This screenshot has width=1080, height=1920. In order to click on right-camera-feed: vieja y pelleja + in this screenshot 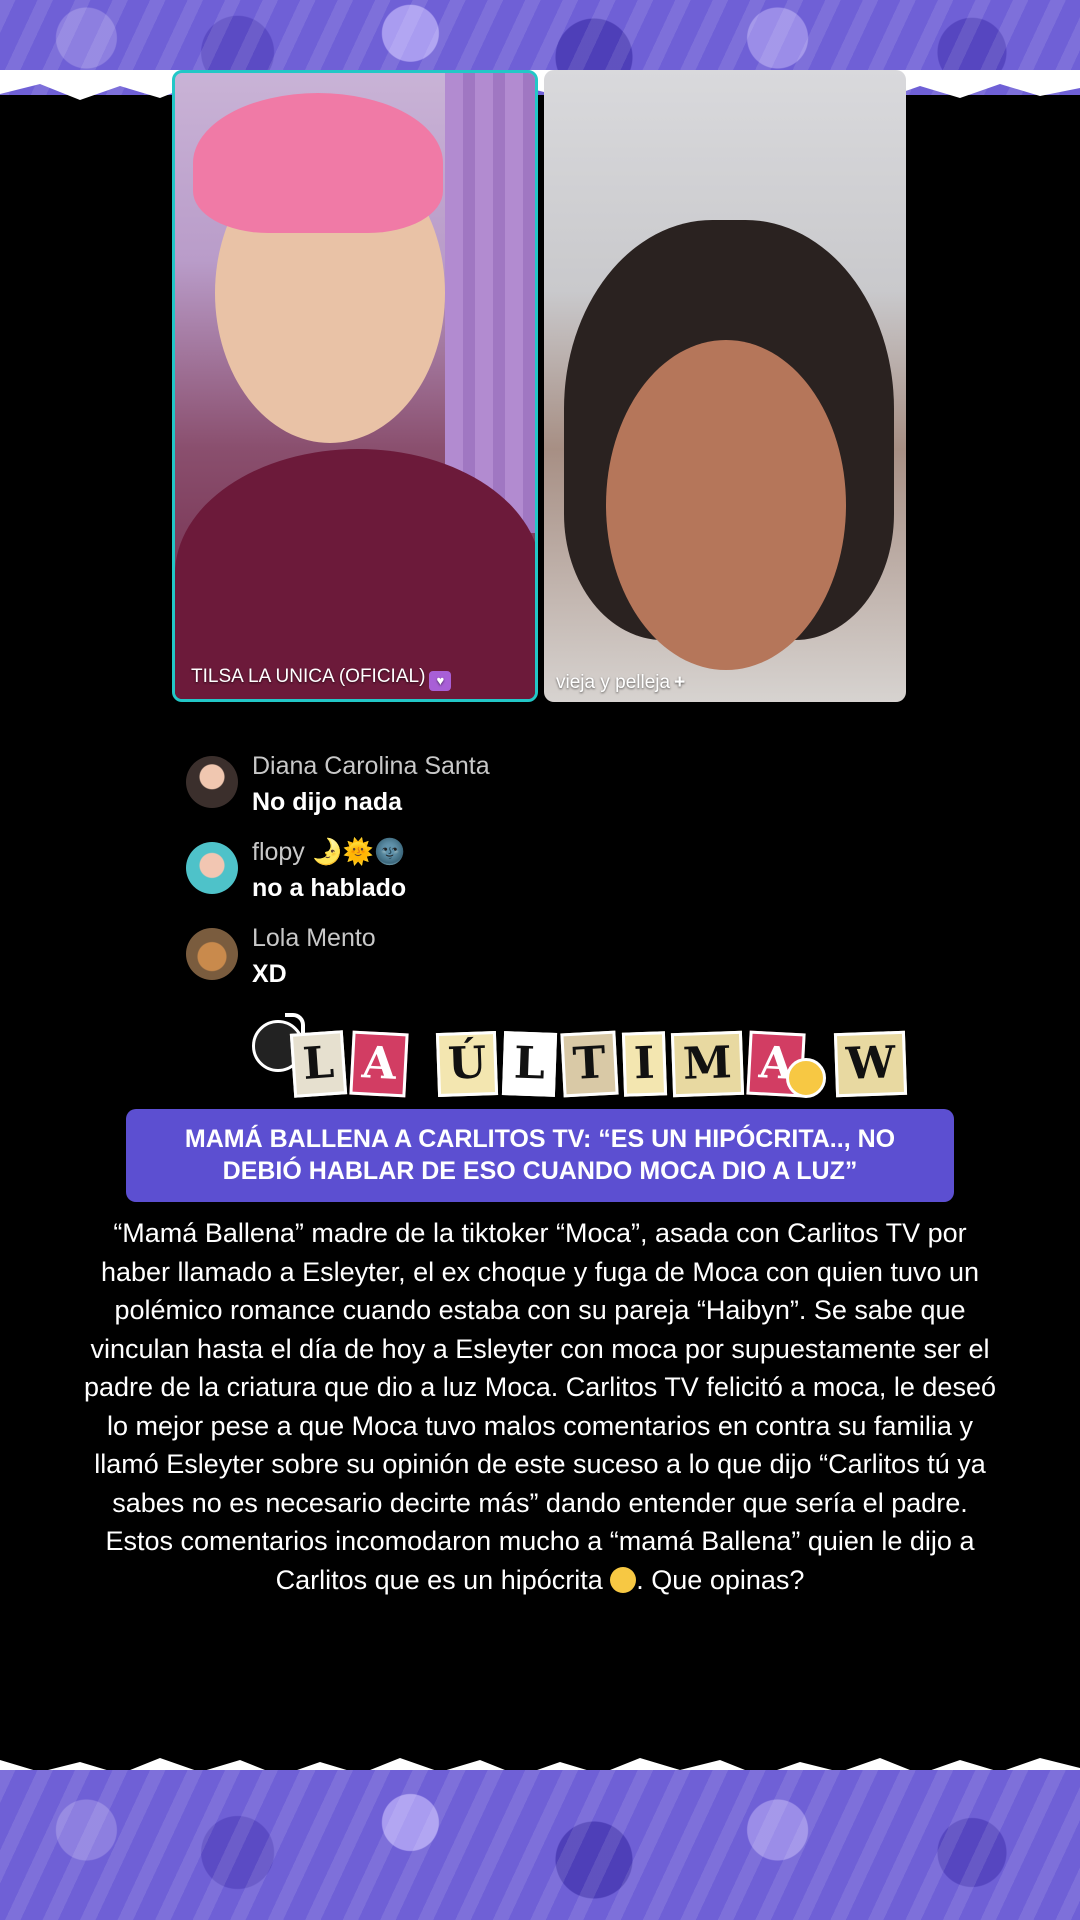, I will do `click(725, 386)`.